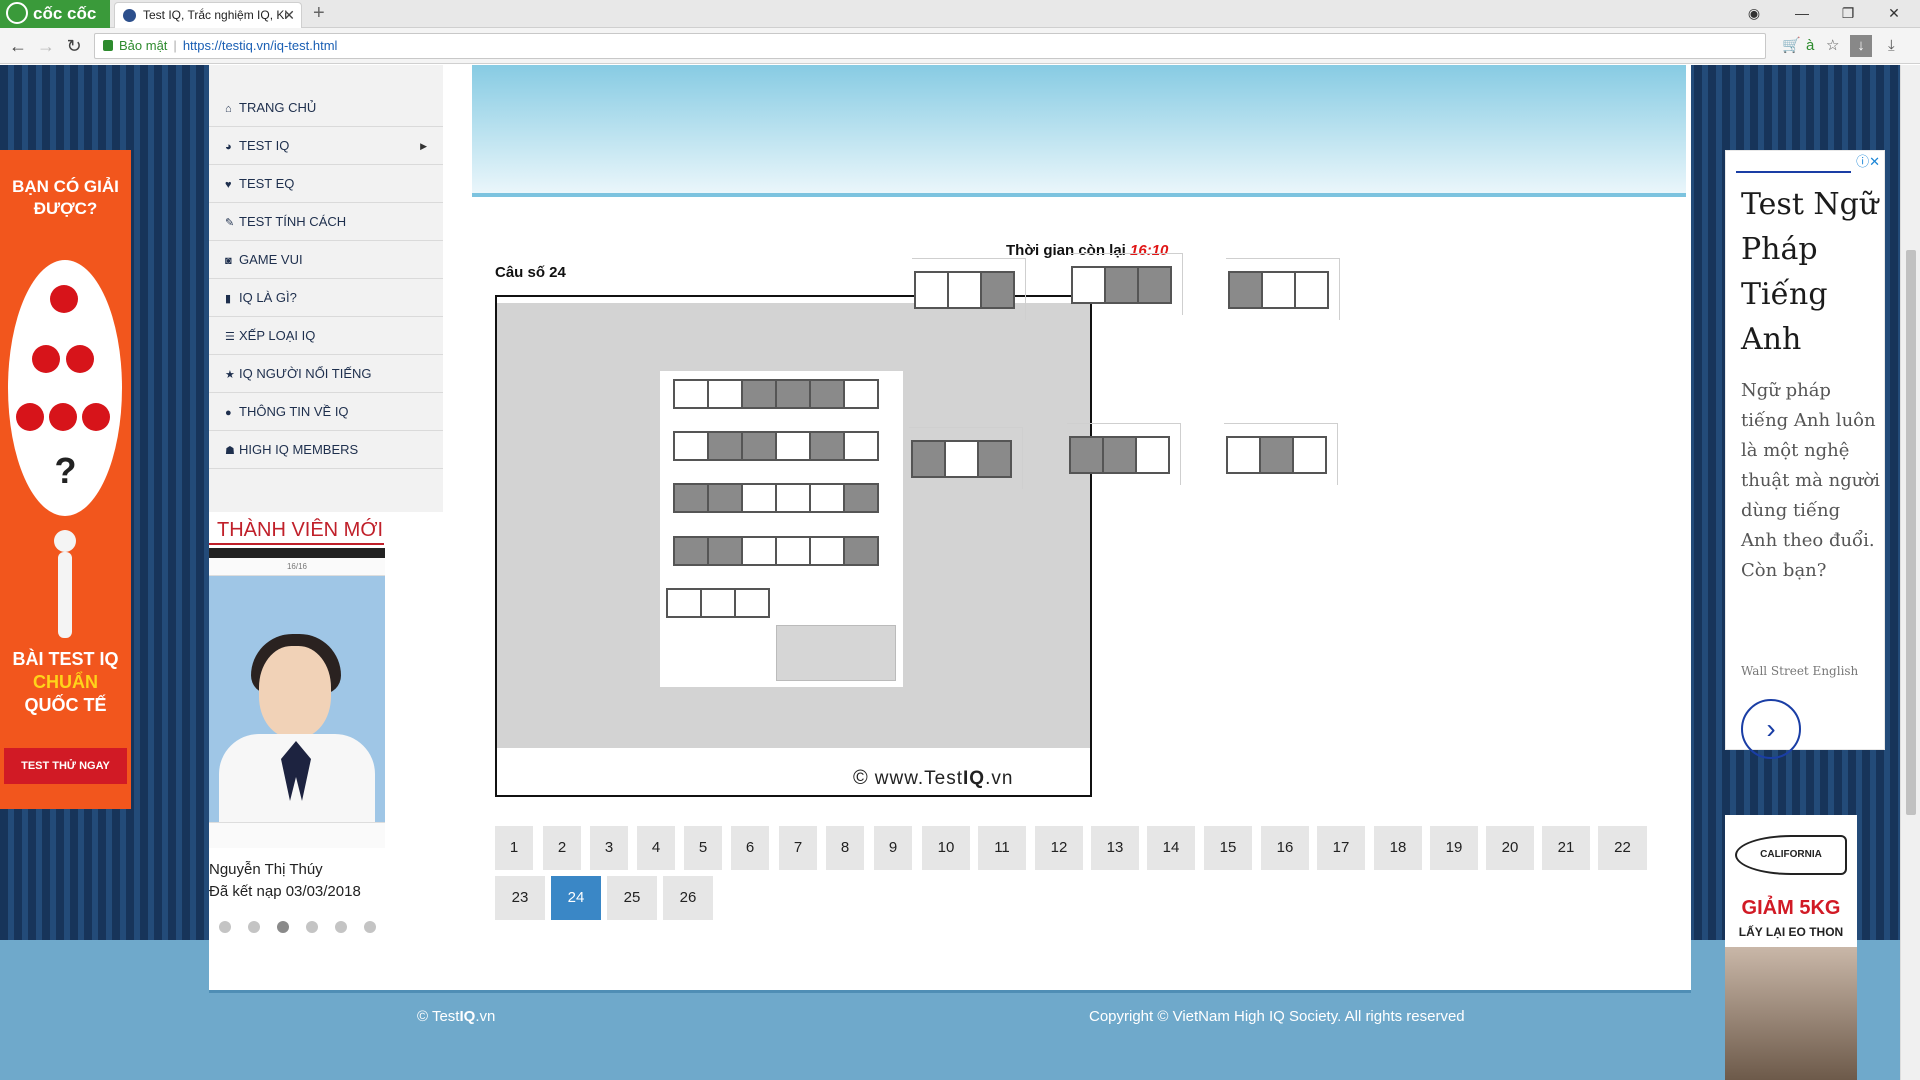 The image size is (1920, 1080). I want to click on profile-icon: ◉, so click(1754, 14).